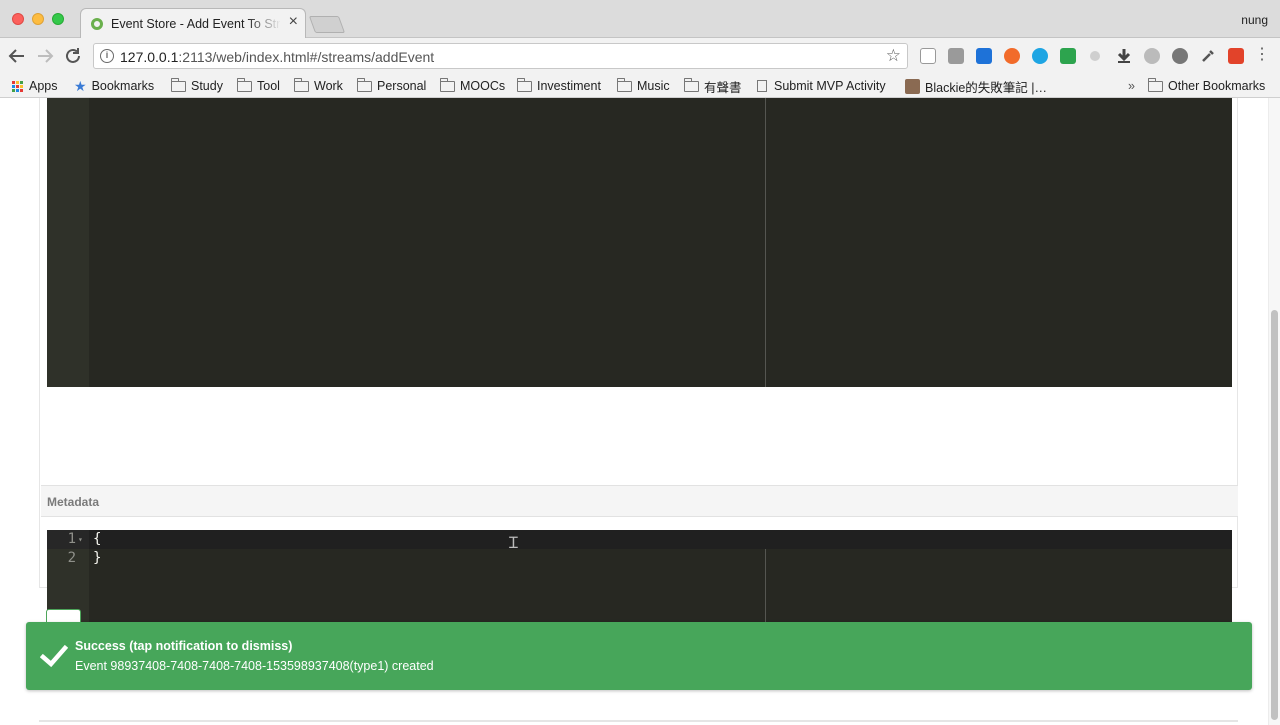  Describe the element at coordinates (1012, 56) in the screenshot. I see `orange-extension-icon` at that location.